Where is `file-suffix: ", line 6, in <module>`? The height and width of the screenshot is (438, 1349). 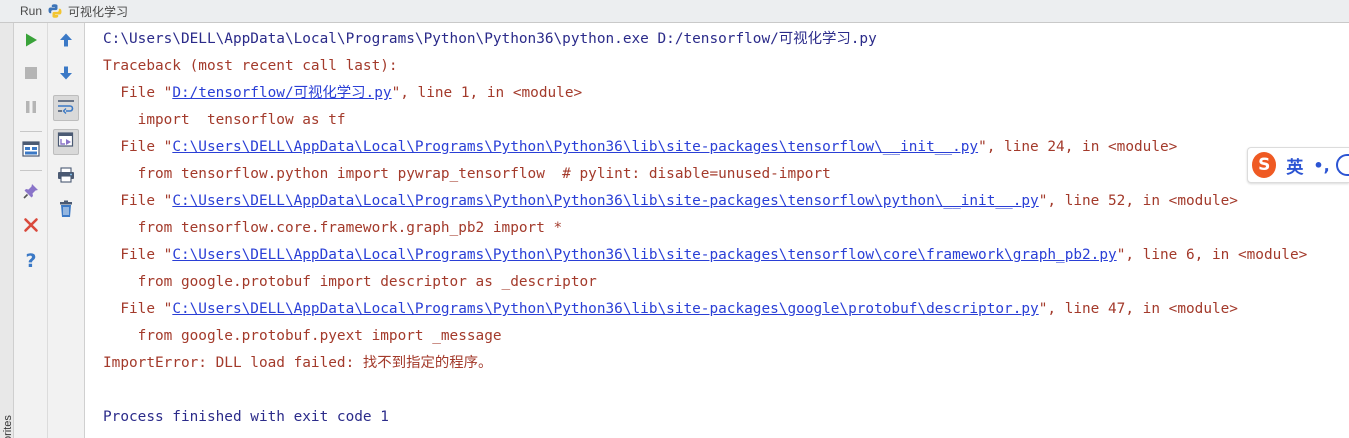
file-suffix: ", line 6, in <module> is located at coordinates (1212, 255).